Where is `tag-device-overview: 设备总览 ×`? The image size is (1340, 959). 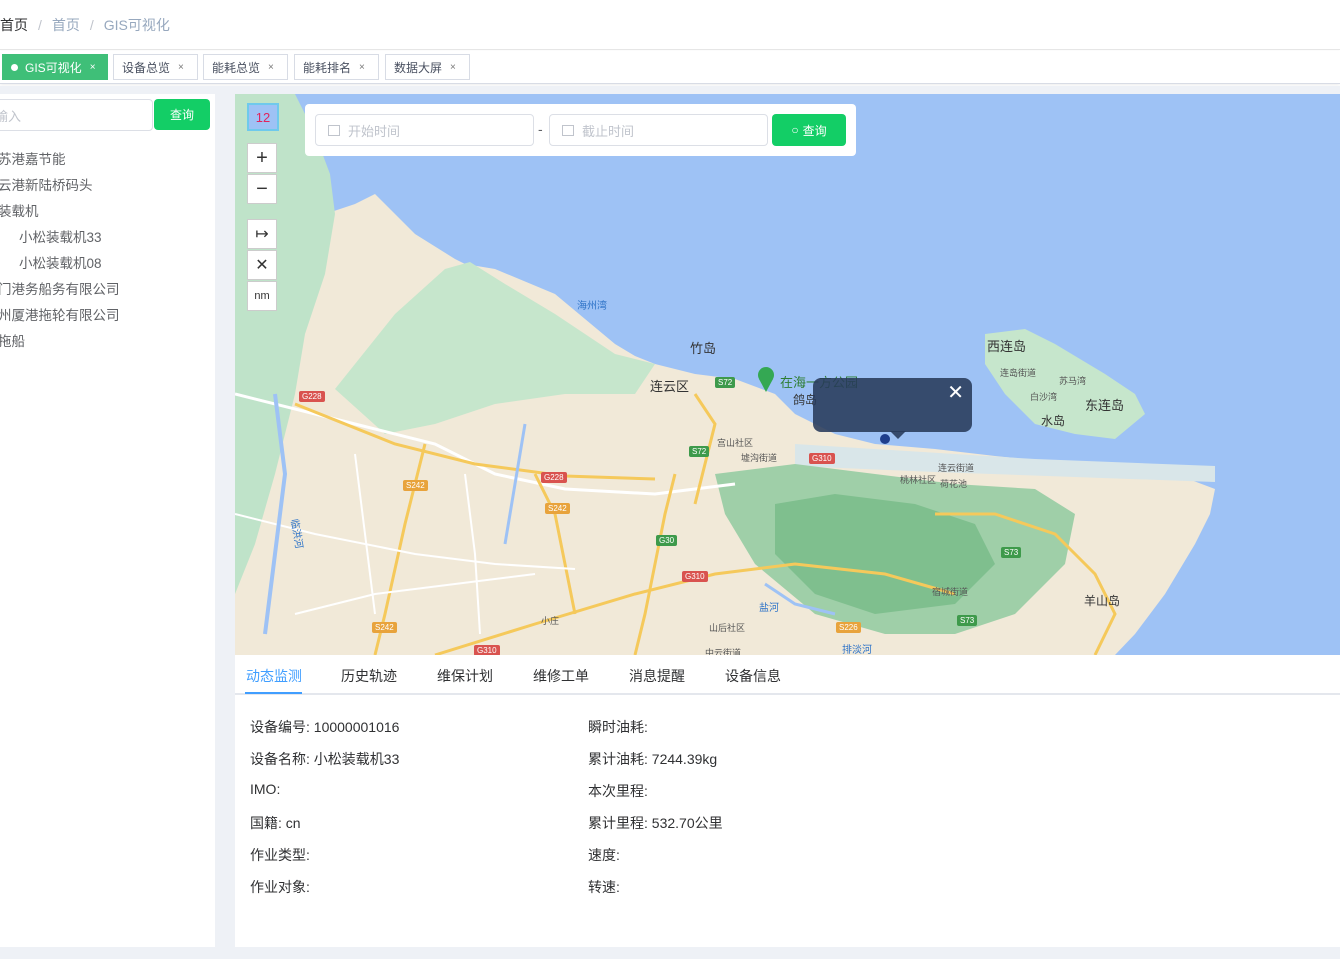 tag-device-overview: 设备总览 × is located at coordinates (155, 67).